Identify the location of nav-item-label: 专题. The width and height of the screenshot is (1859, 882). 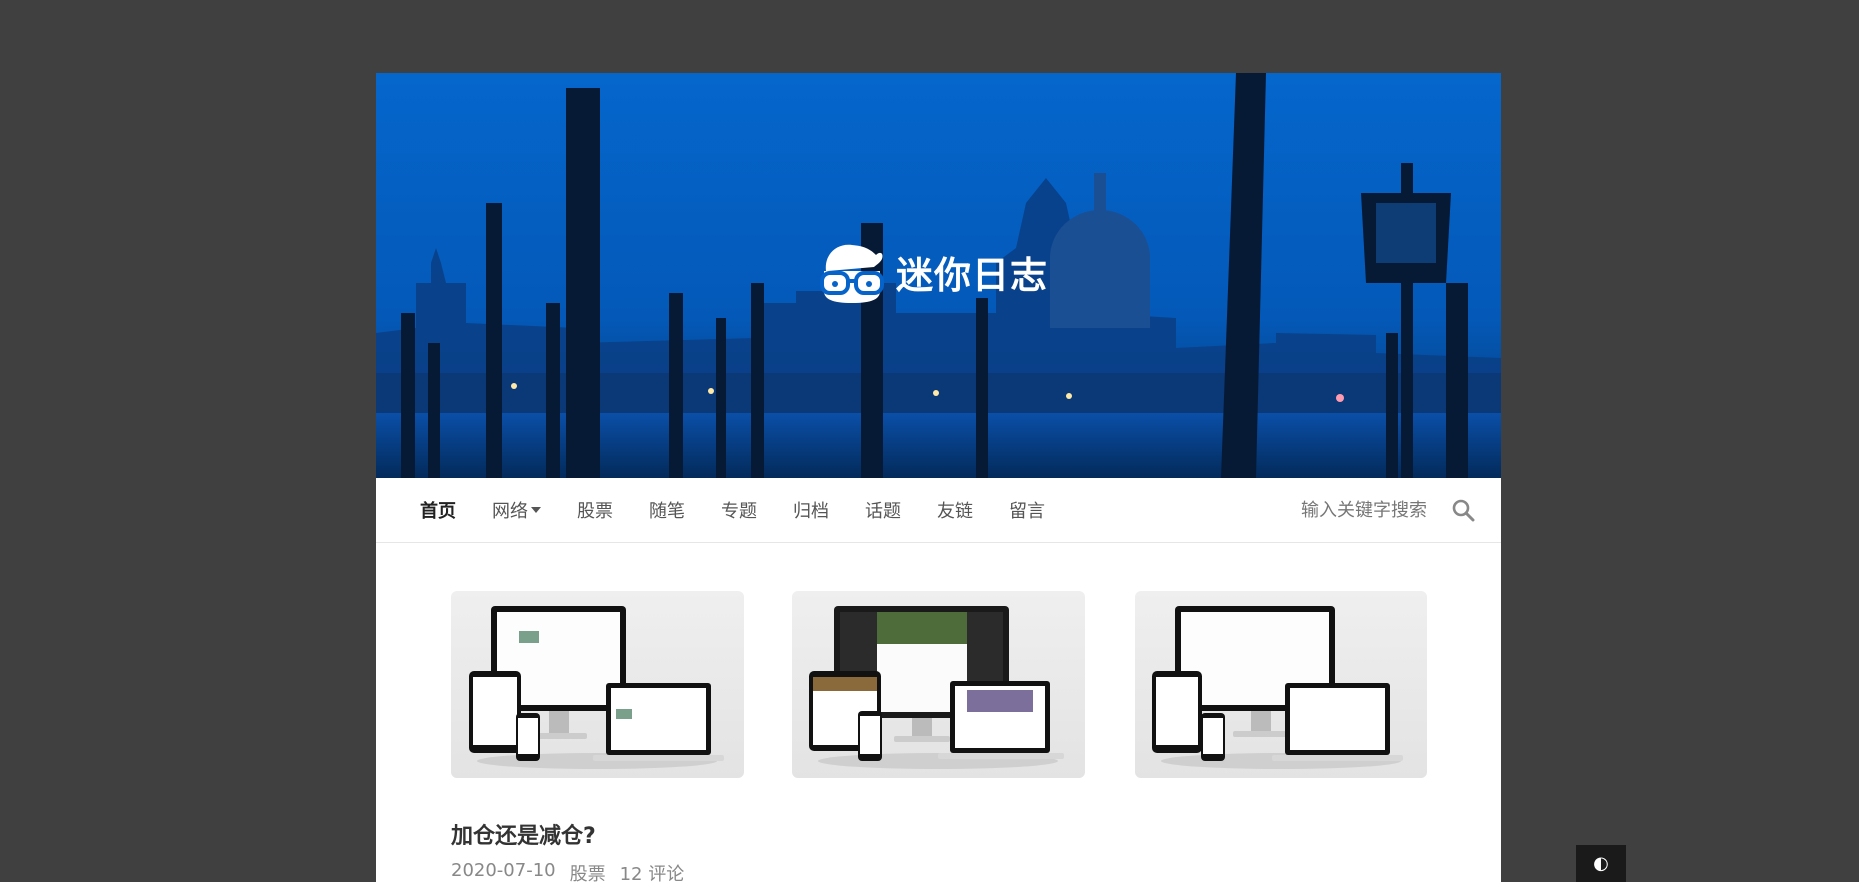
(739, 511).